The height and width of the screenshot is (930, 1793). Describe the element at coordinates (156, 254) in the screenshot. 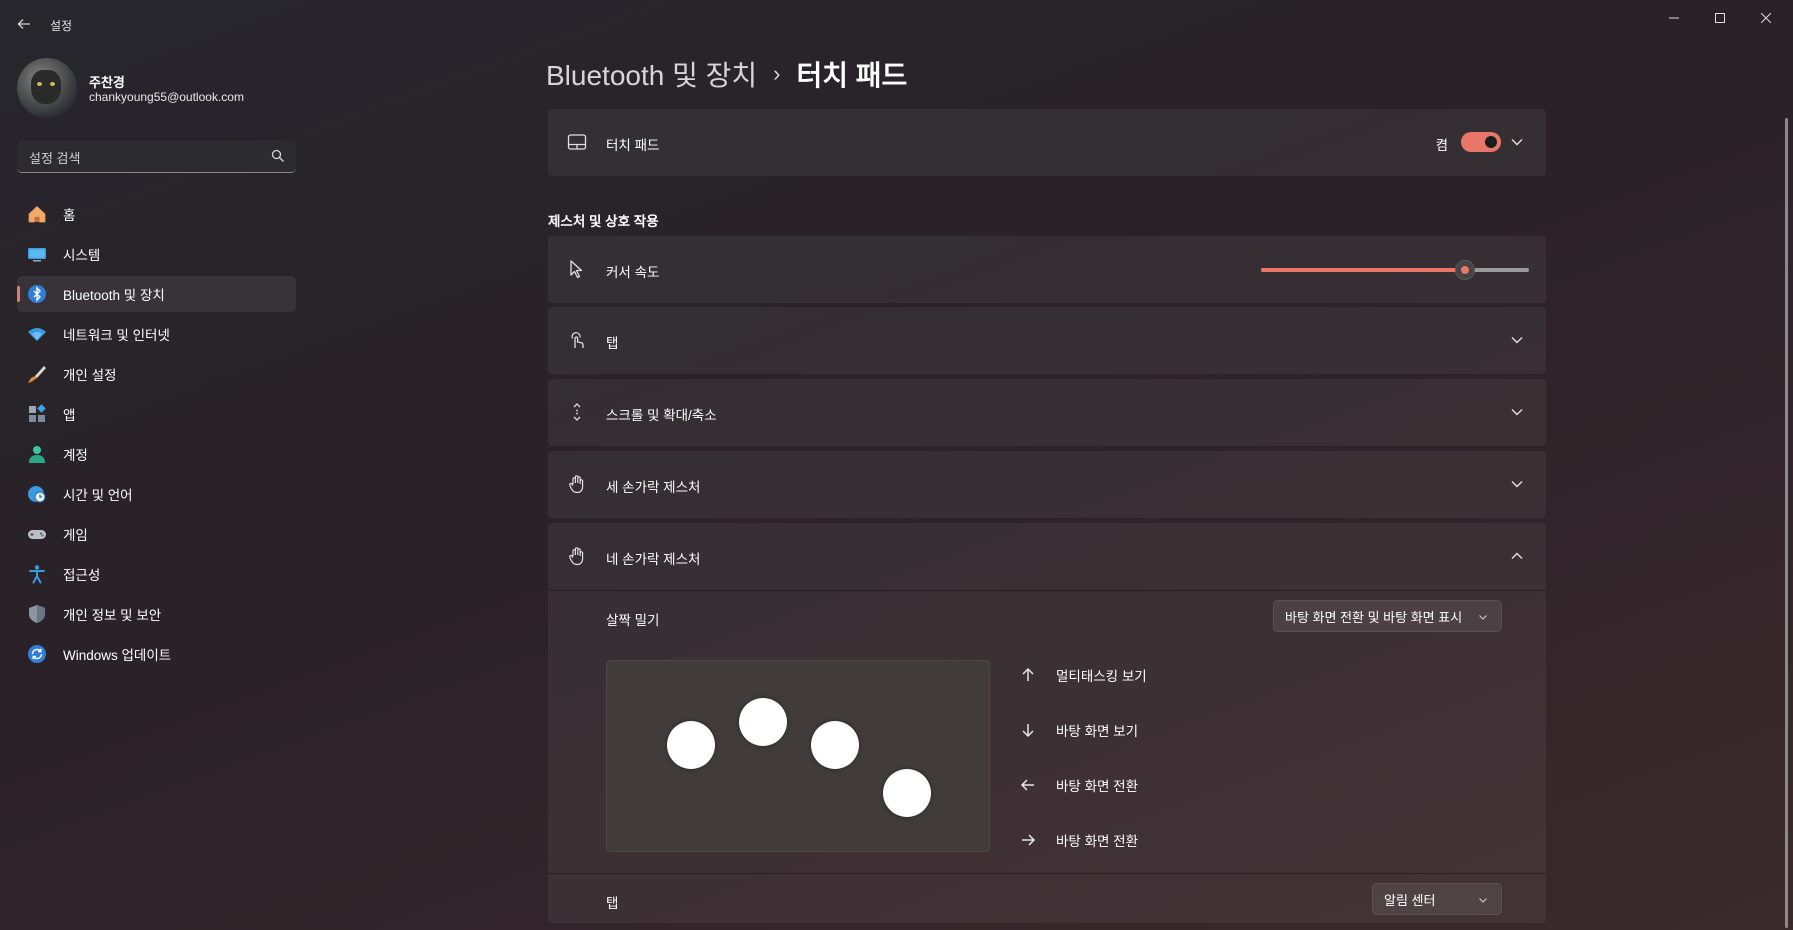

I see `sidebar-item-system: 시스템` at that location.